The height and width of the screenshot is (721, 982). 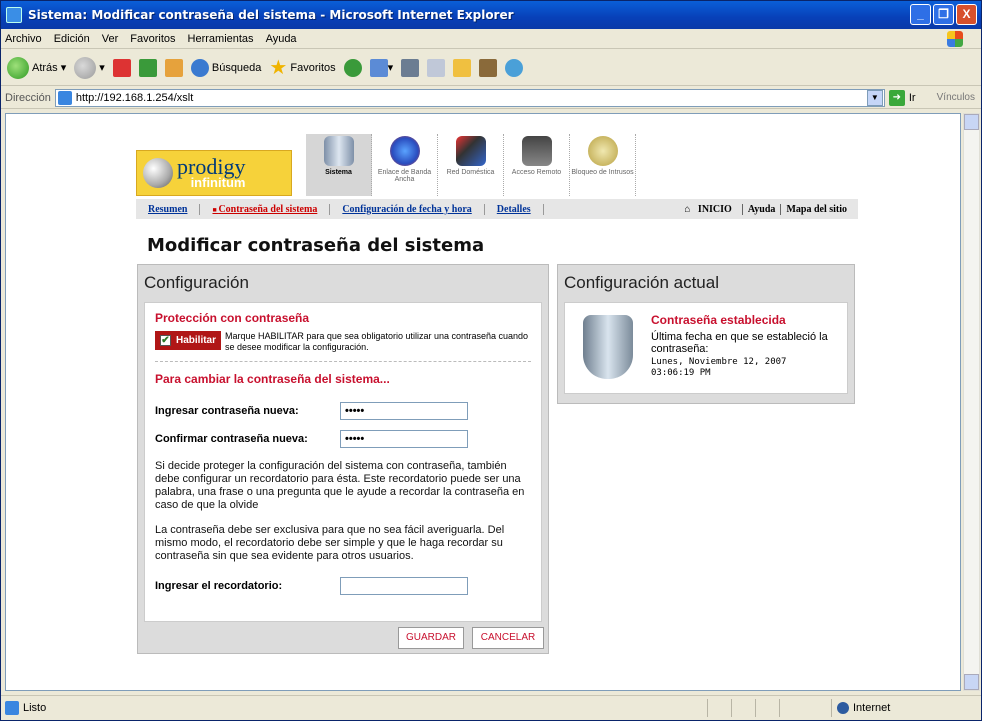 I want to click on nav-enlace-label: Enlace de Banda Ancha, so click(x=404, y=176).